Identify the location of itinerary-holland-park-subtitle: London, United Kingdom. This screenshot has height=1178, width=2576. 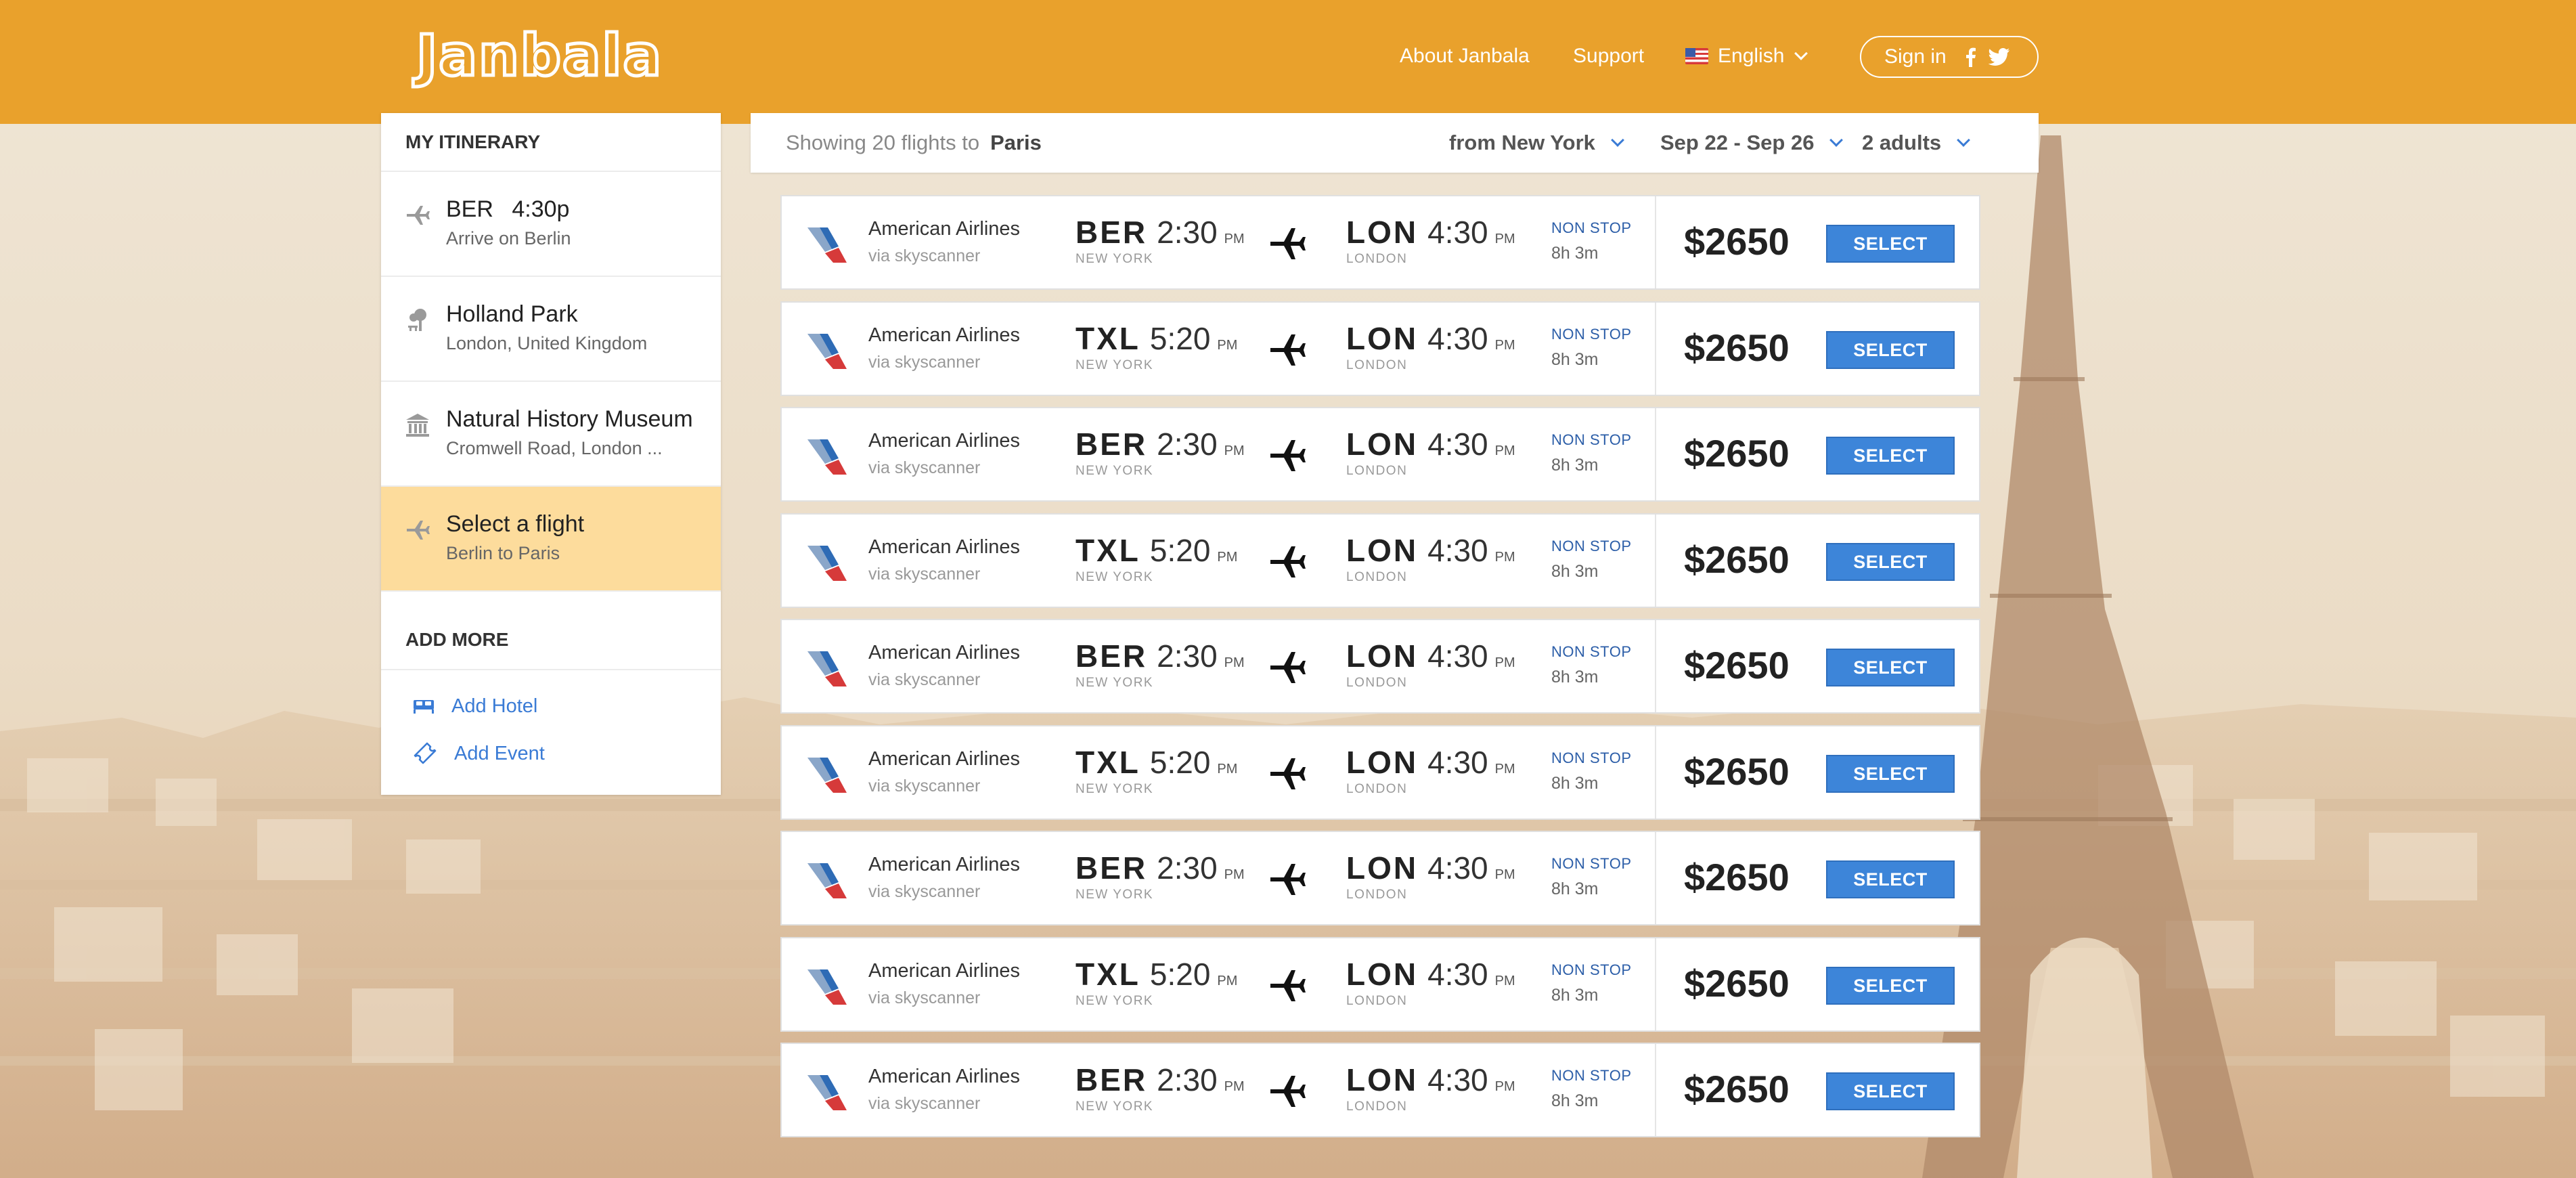
(547, 343).